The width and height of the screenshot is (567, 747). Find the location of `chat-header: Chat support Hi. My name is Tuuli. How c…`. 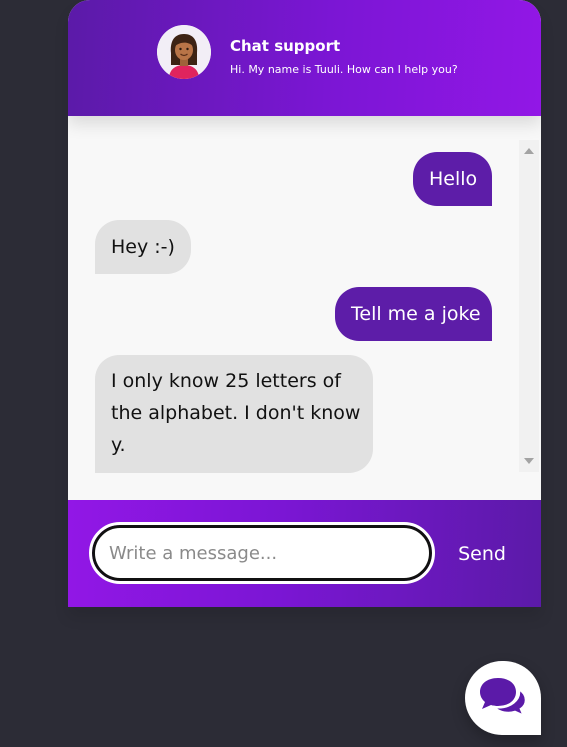

chat-header: Chat support Hi. My name is Tuuli. How c… is located at coordinates (304, 58).